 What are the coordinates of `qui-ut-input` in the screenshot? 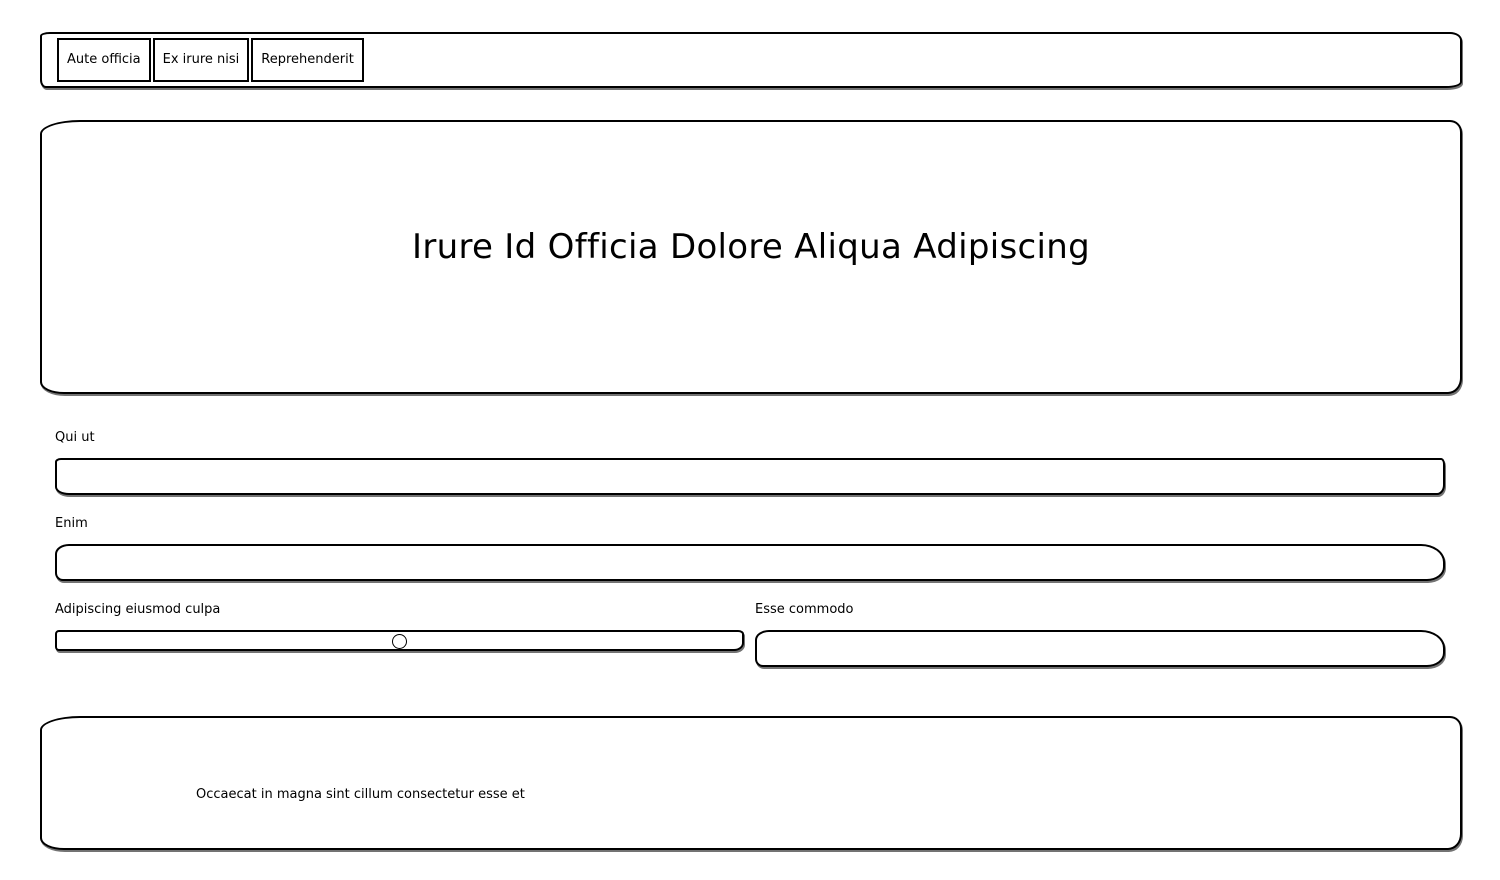 It's located at (750, 476).